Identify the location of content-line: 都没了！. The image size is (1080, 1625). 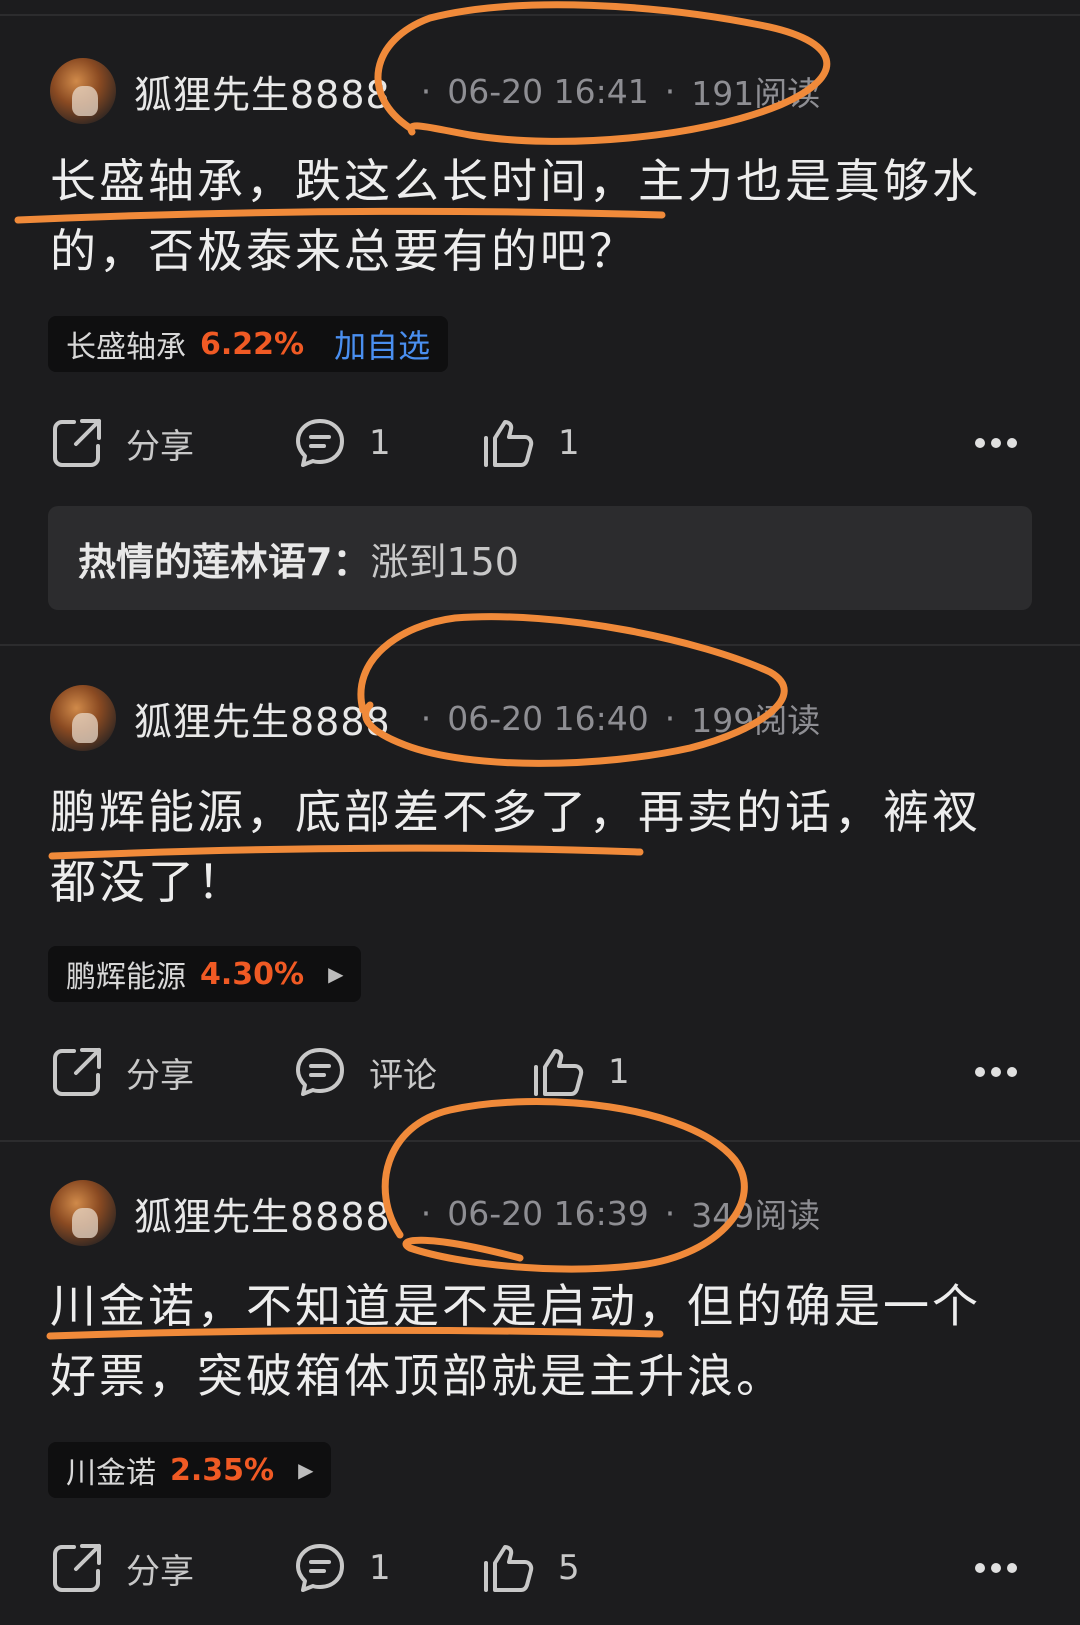
(148, 882).